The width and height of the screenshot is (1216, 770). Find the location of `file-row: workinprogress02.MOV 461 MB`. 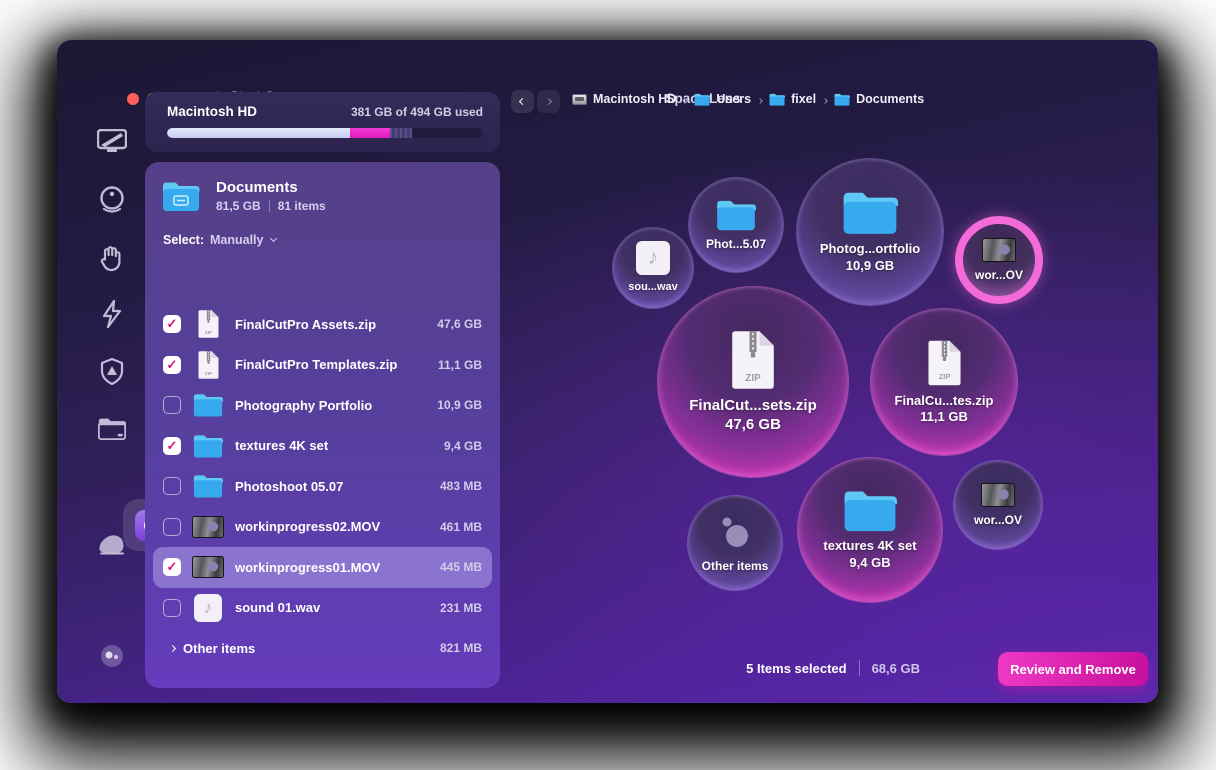

file-row: workinprogress02.MOV 461 MB is located at coordinates (322, 527).